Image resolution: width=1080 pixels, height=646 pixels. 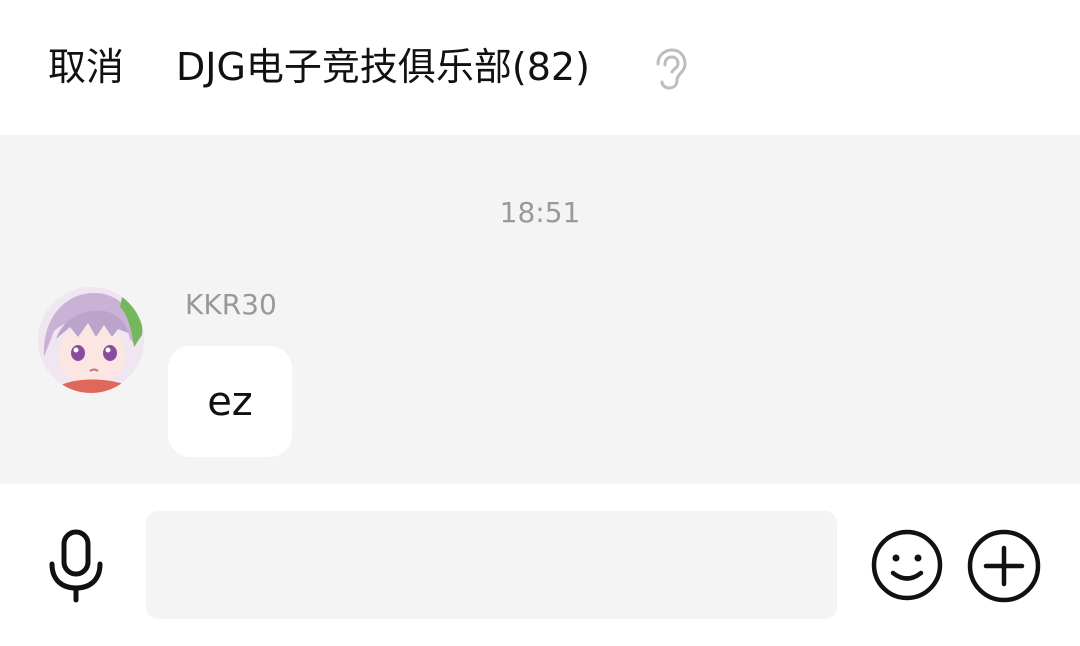 What do you see at coordinates (86, 67) in the screenshot?
I see `cancel-button: 取消` at bounding box center [86, 67].